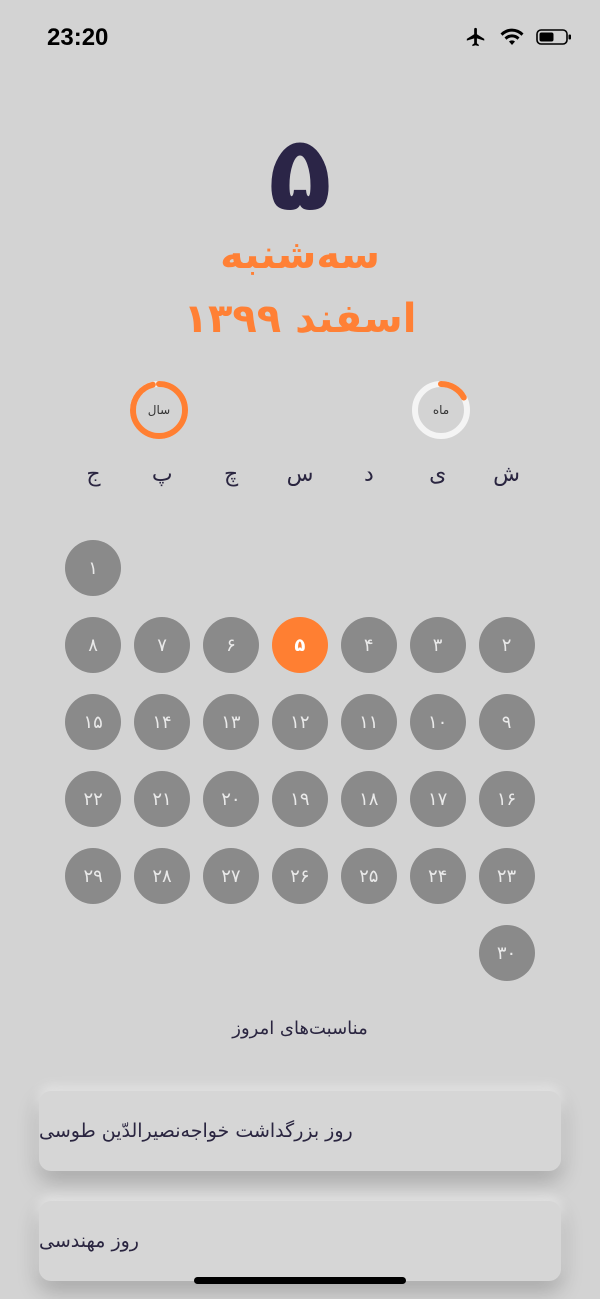  What do you see at coordinates (93, 568) in the screenshot?
I see `calendar-day: ۱` at bounding box center [93, 568].